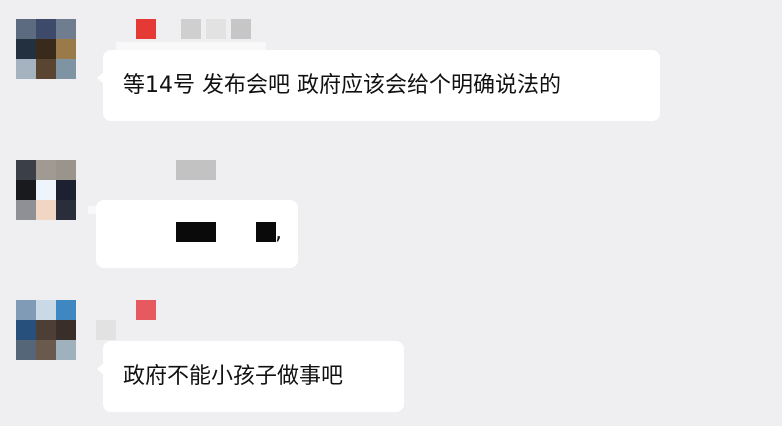  What do you see at coordinates (233, 376) in the screenshot?
I see `message-text: 政府不能小孩子做事吧` at bounding box center [233, 376].